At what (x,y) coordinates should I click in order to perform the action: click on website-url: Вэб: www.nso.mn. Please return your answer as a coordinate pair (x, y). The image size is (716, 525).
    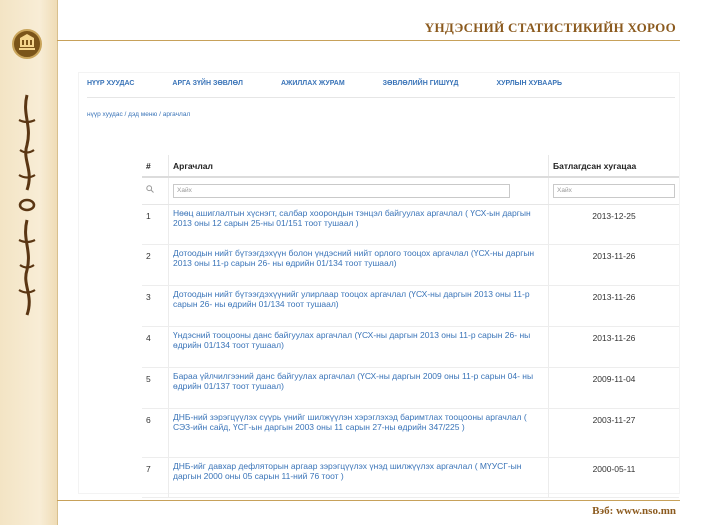
    Looking at the image, I should click on (634, 511).